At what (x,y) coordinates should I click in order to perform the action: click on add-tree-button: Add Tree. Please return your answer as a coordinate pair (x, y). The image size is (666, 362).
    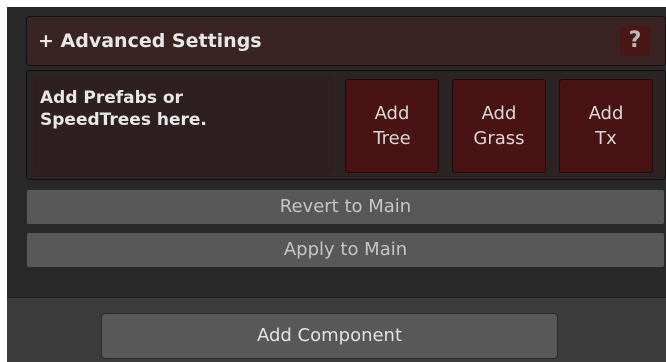
    Looking at the image, I should click on (392, 126).